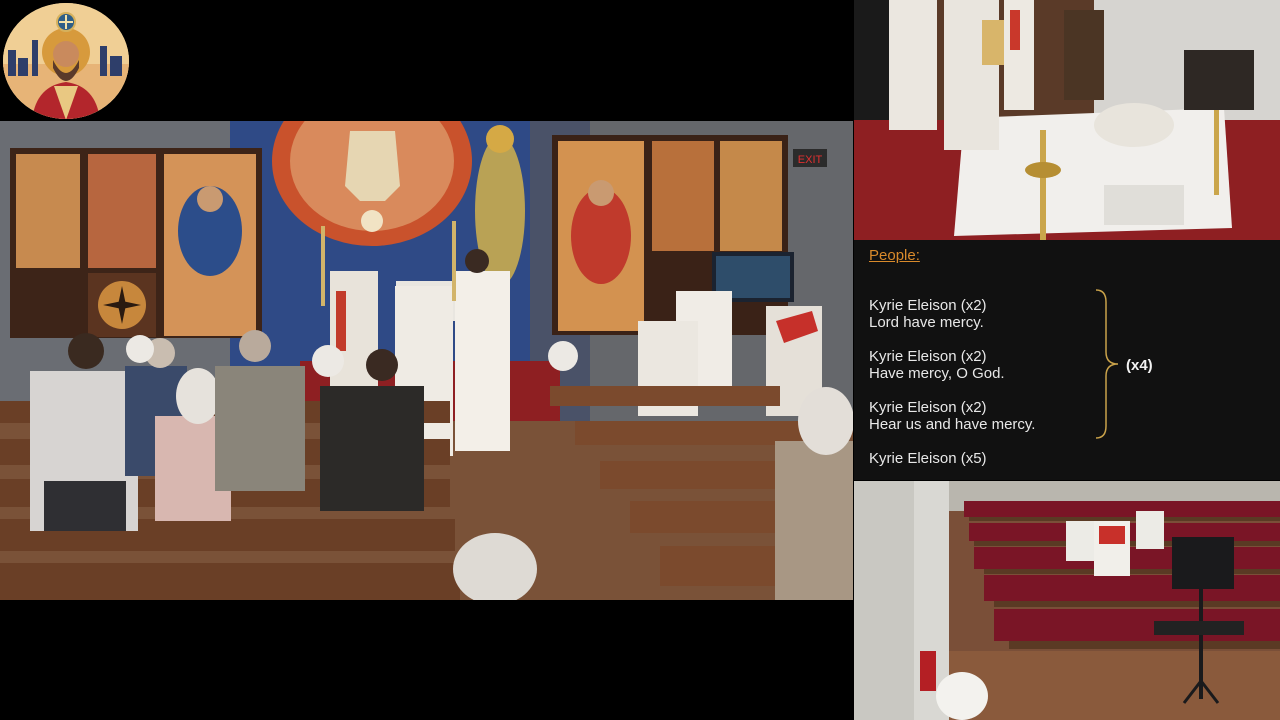 This screenshot has width=1280, height=720. I want to click on altar-camera-feed, so click(1067, 120).